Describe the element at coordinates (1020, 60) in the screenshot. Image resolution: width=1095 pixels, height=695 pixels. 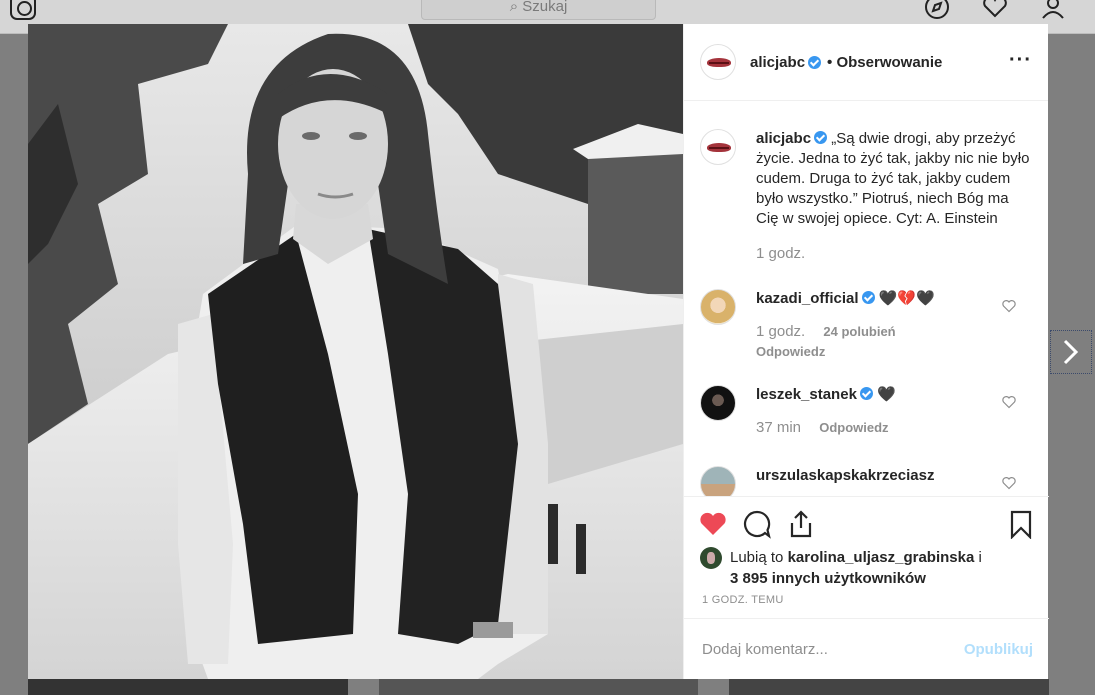
I see `more-options-icon: ···` at that location.